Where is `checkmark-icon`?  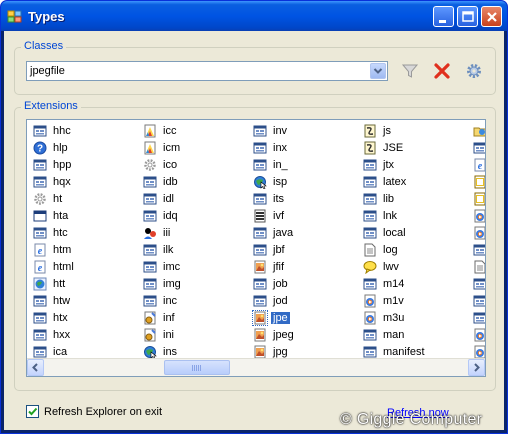
checkmark-icon is located at coordinates (33, 411).